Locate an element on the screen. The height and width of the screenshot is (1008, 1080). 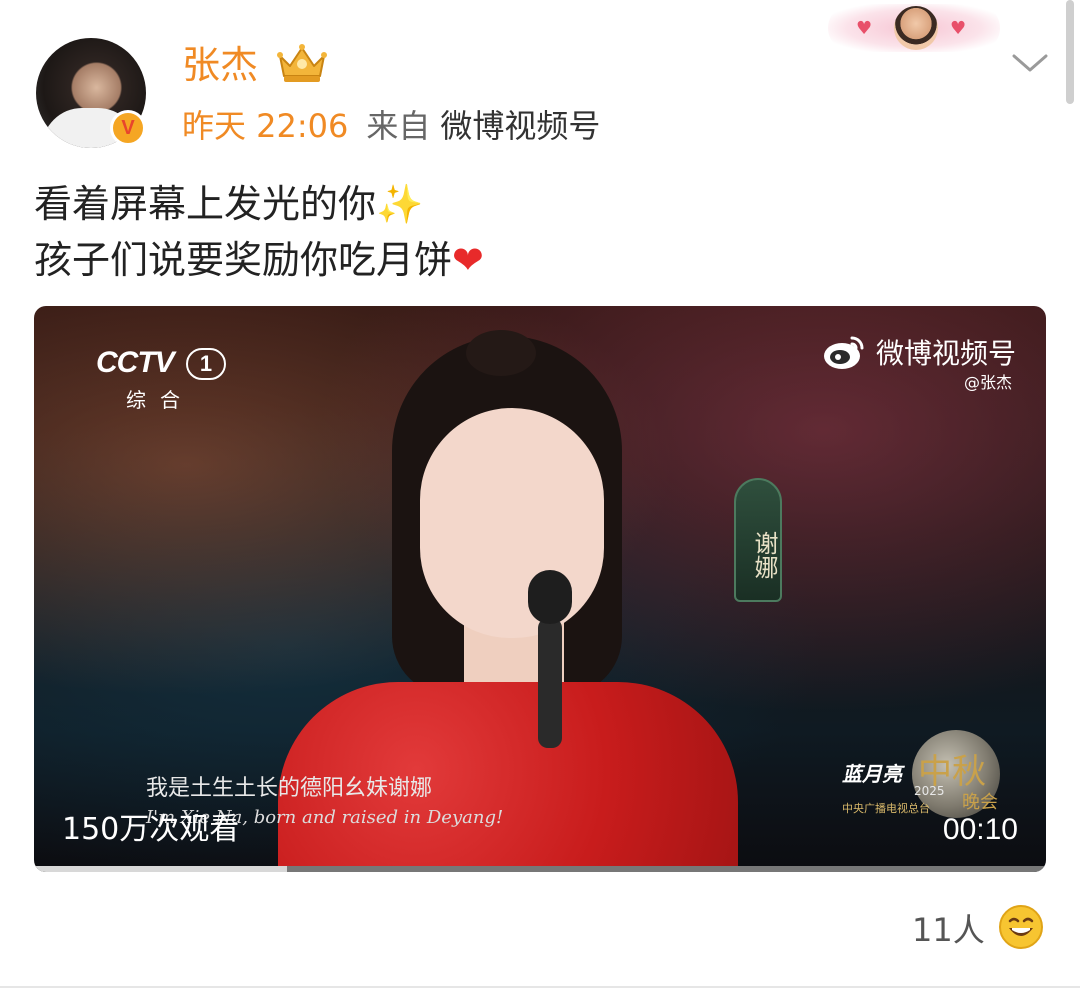
reaction-count: 11人 is located at coordinates (948, 930).